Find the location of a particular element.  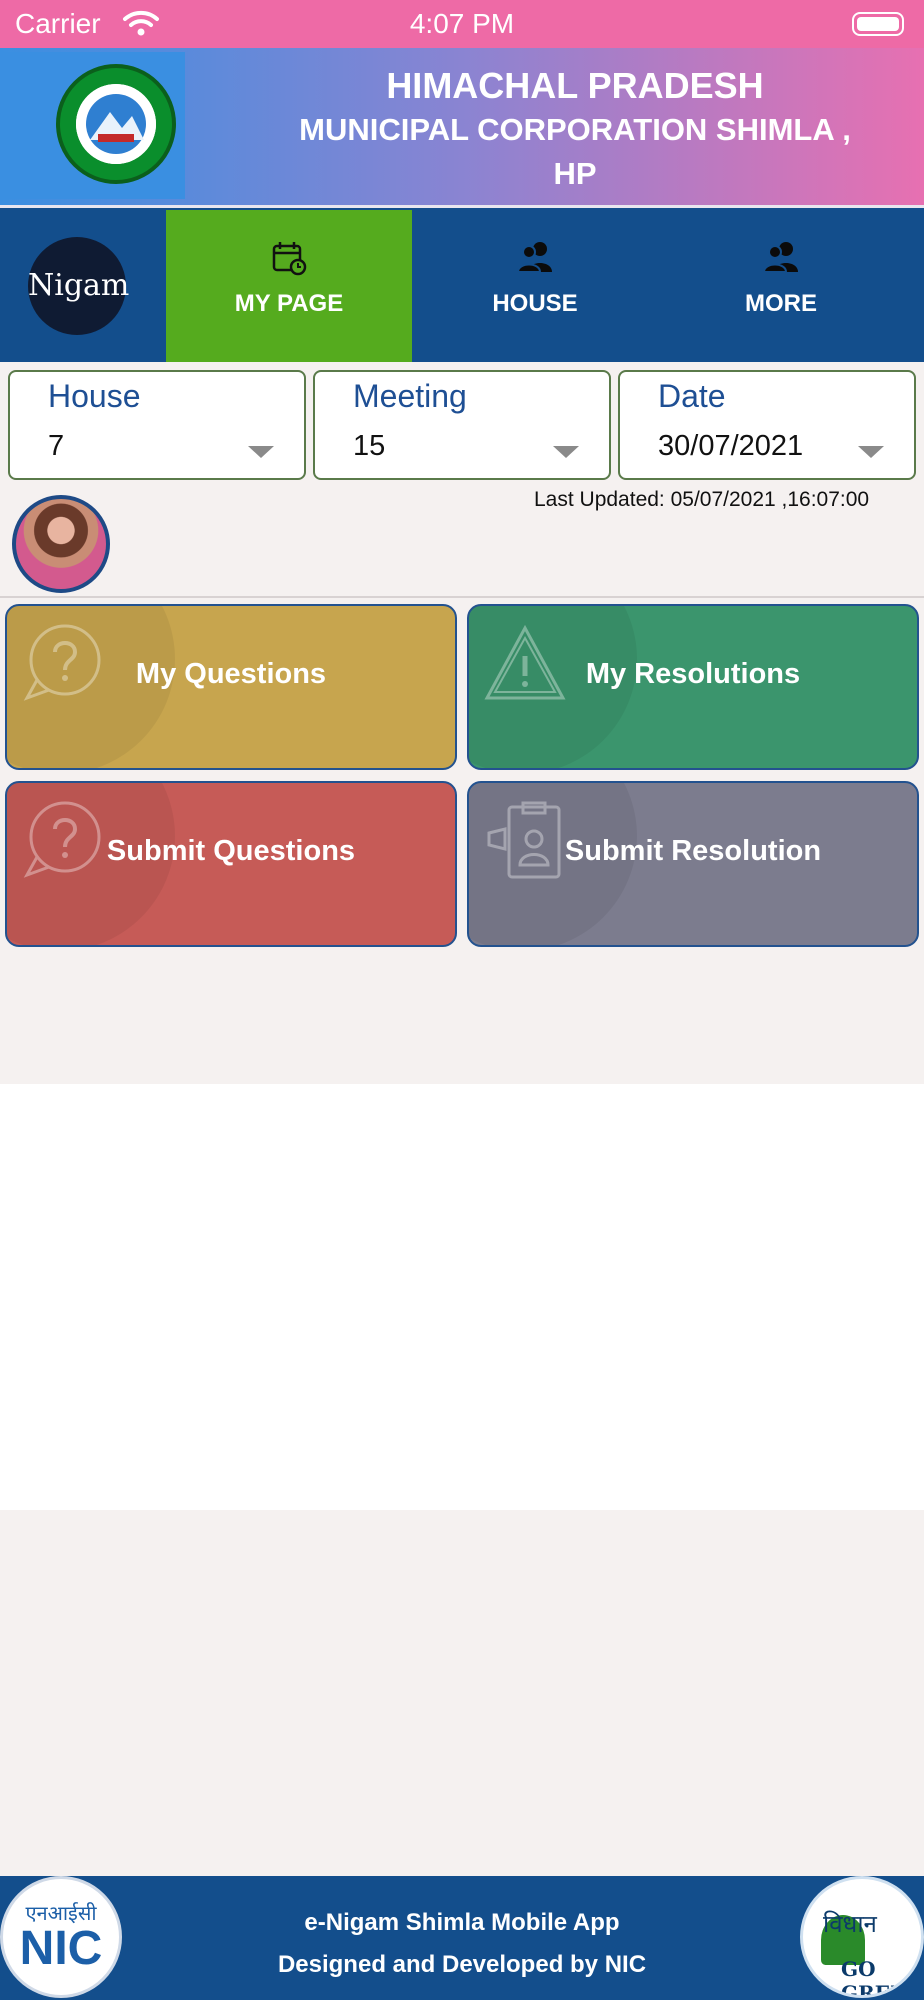

go-green-hindi: विधान is located at coordinates (850, 1924).